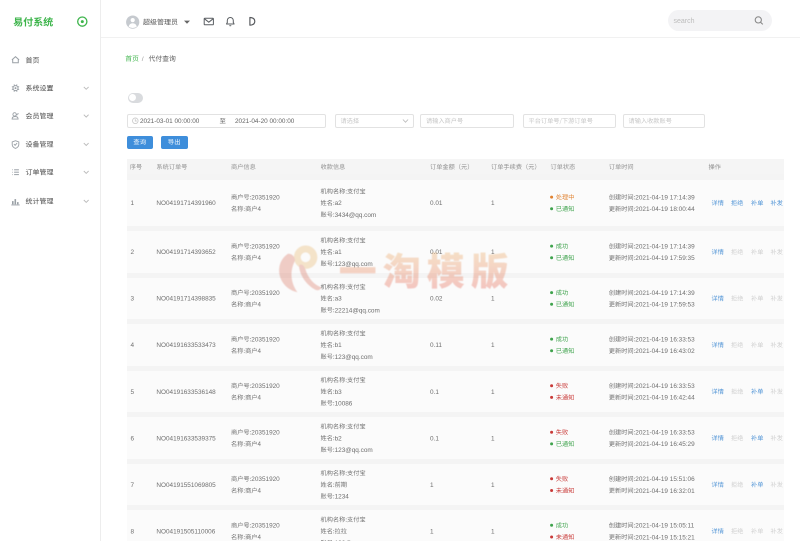 This screenshot has height=541, width=800. What do you see at coordinates (665, 258) in the screenshot?
I see `svg-text: 2021-04-19 17:59:35` at bounding box center [665, 258].